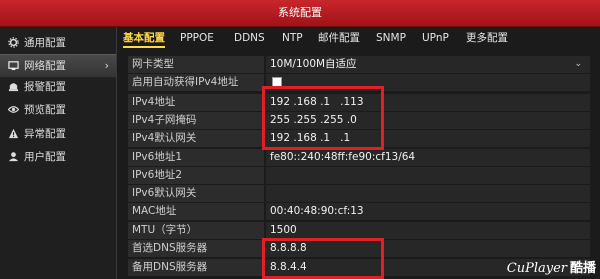  Describe the element at coordinates (144, 38) in the screenshot. I see `tab-basic: 基本配置` at that location.